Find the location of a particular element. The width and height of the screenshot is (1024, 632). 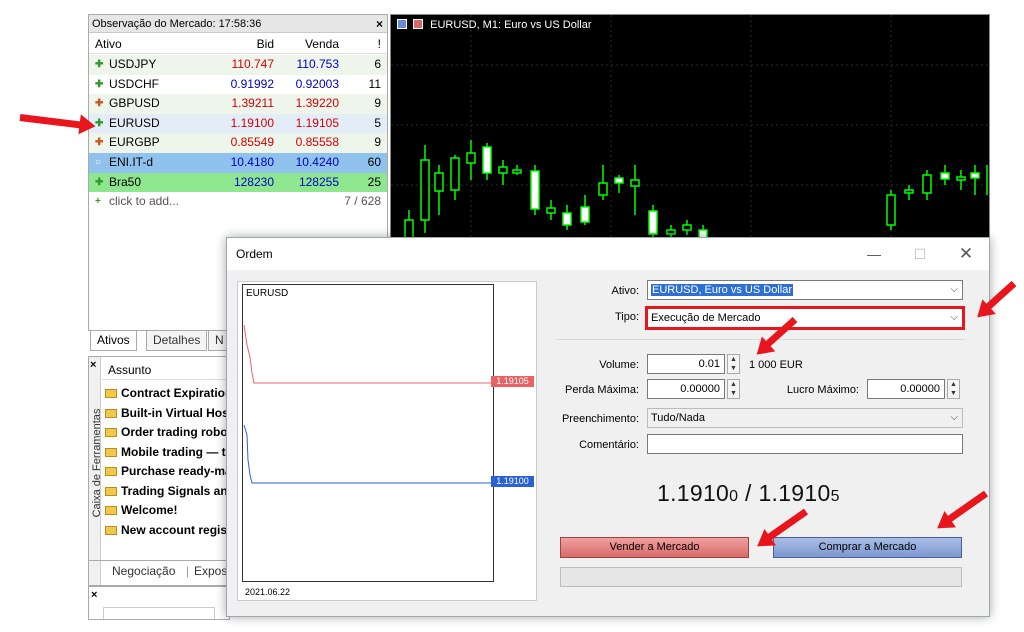

col-bid: Bid is located at coordinates (241, 44).